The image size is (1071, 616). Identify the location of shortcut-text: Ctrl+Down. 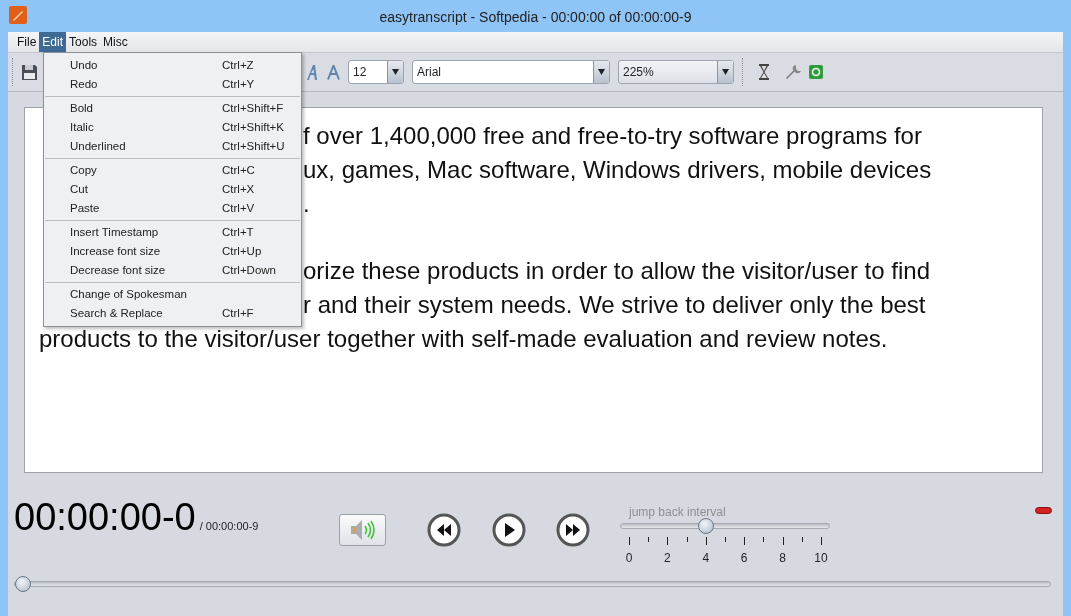
(249, 270).